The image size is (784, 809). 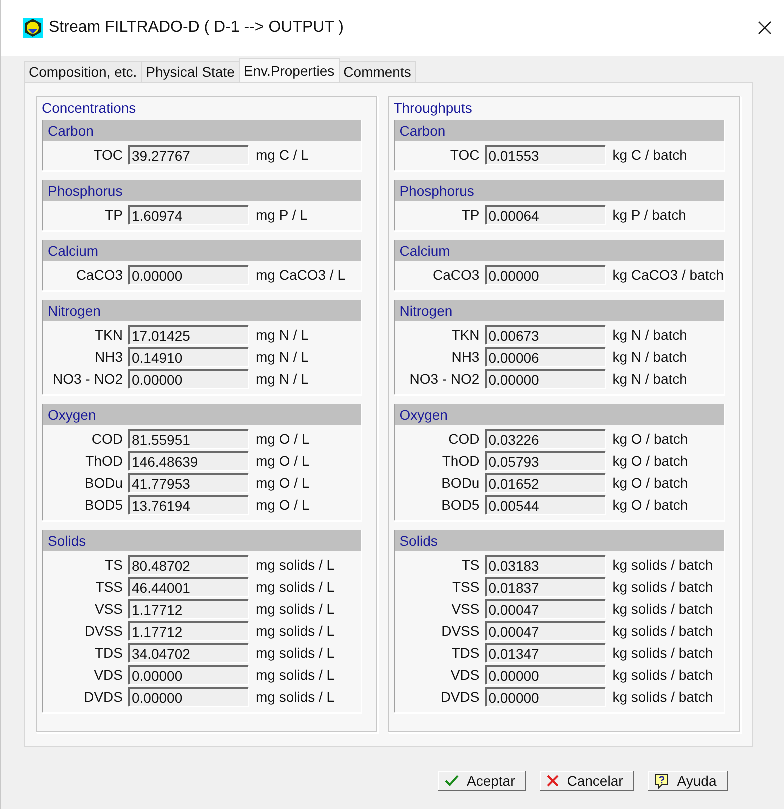 What do you see at coordinates (553, 781) in the screenshot?
I see `close-icon` at bounding box center [553, 781].